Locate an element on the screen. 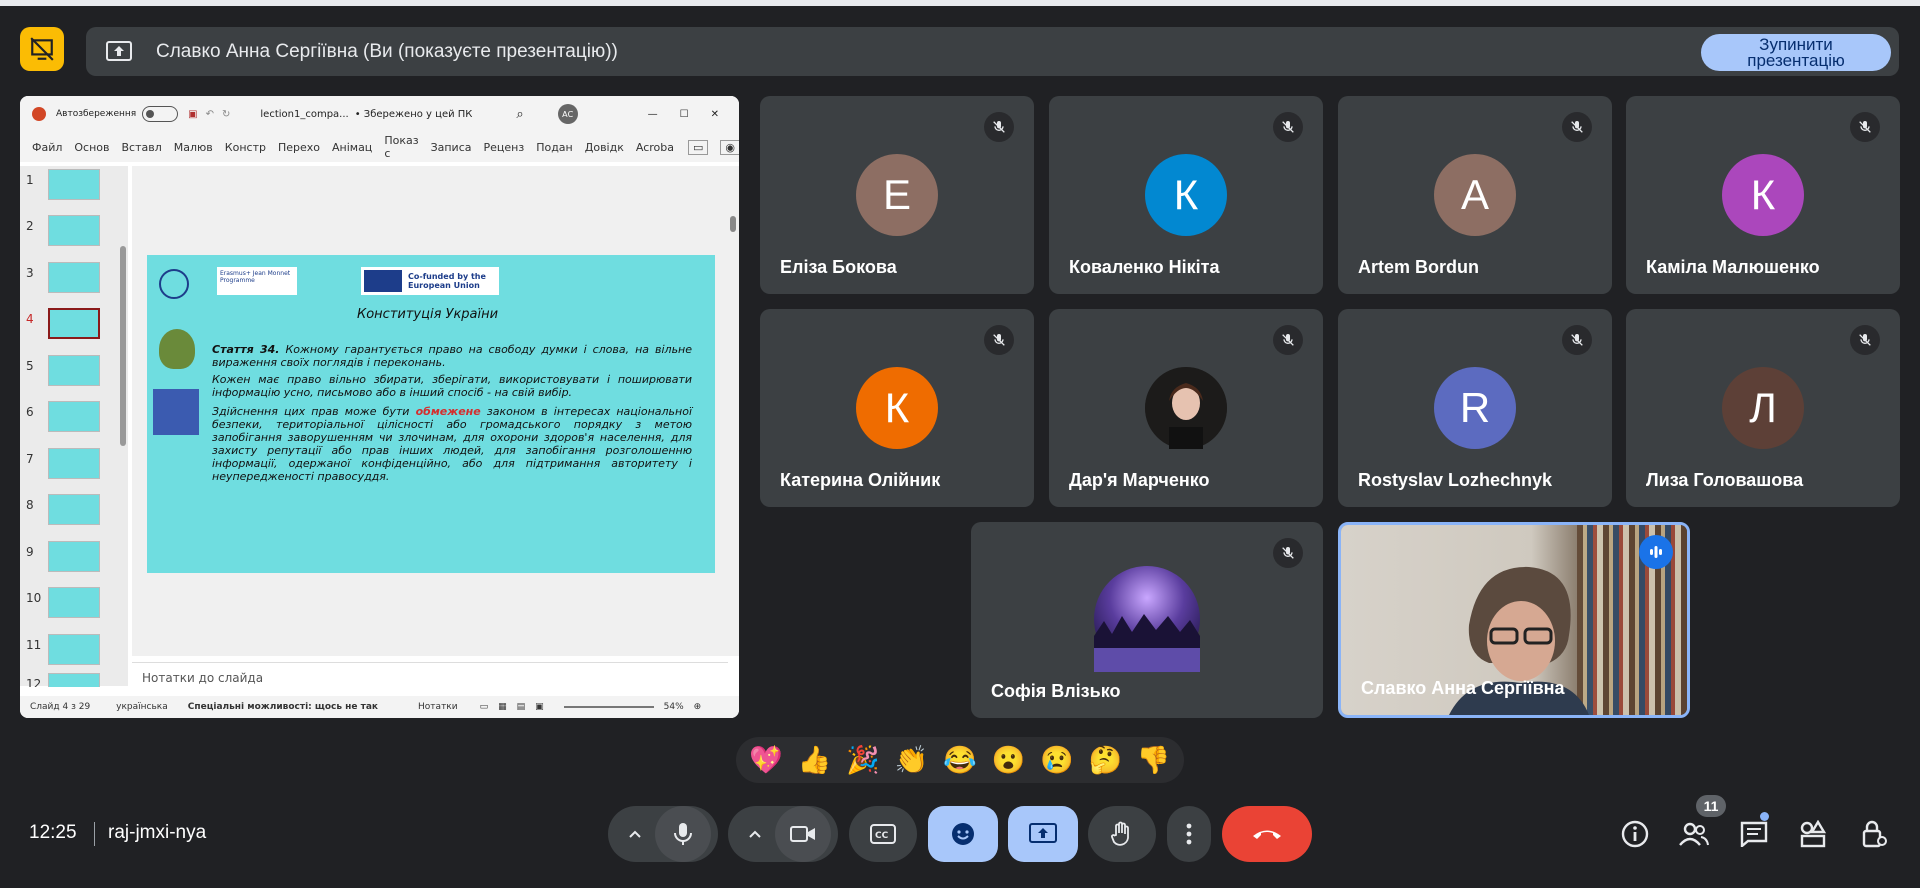  thumbnail-row: 9 is located at coordinates (70, 561).